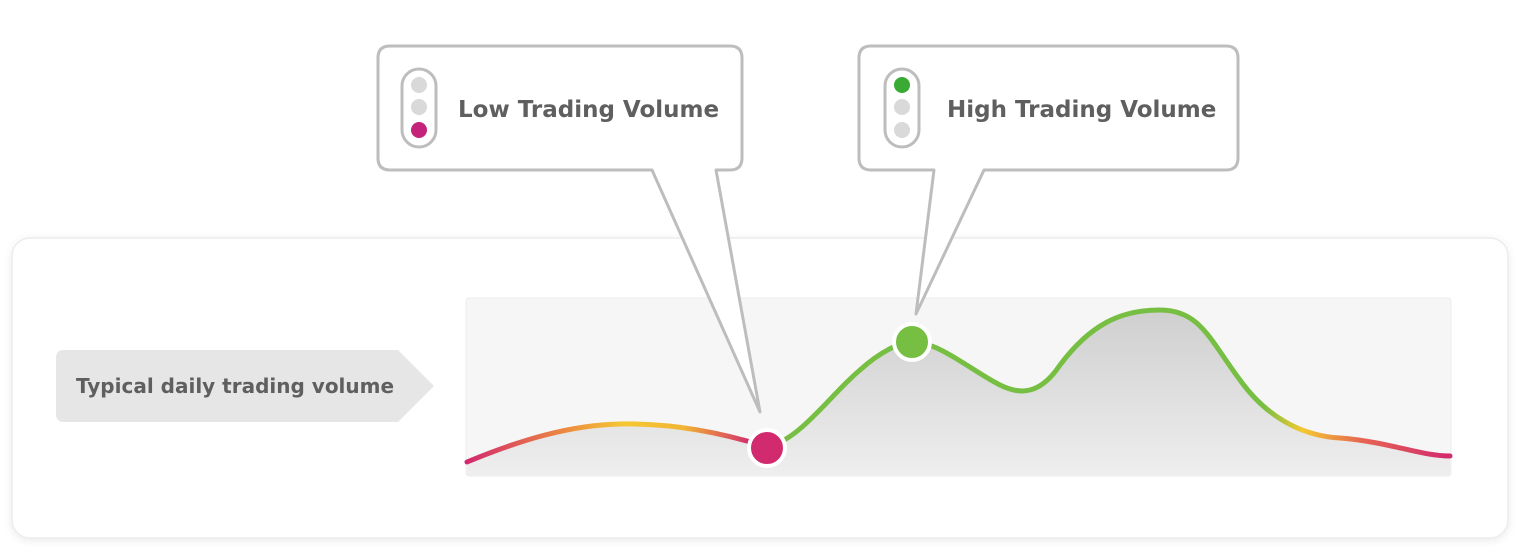 This screenshot has width=1520, height=551. What do you see at coordinates (588, 110) in the screenshot?
I see `callout-low-label: Low Trading Volume` at bounding box center [588, 110].